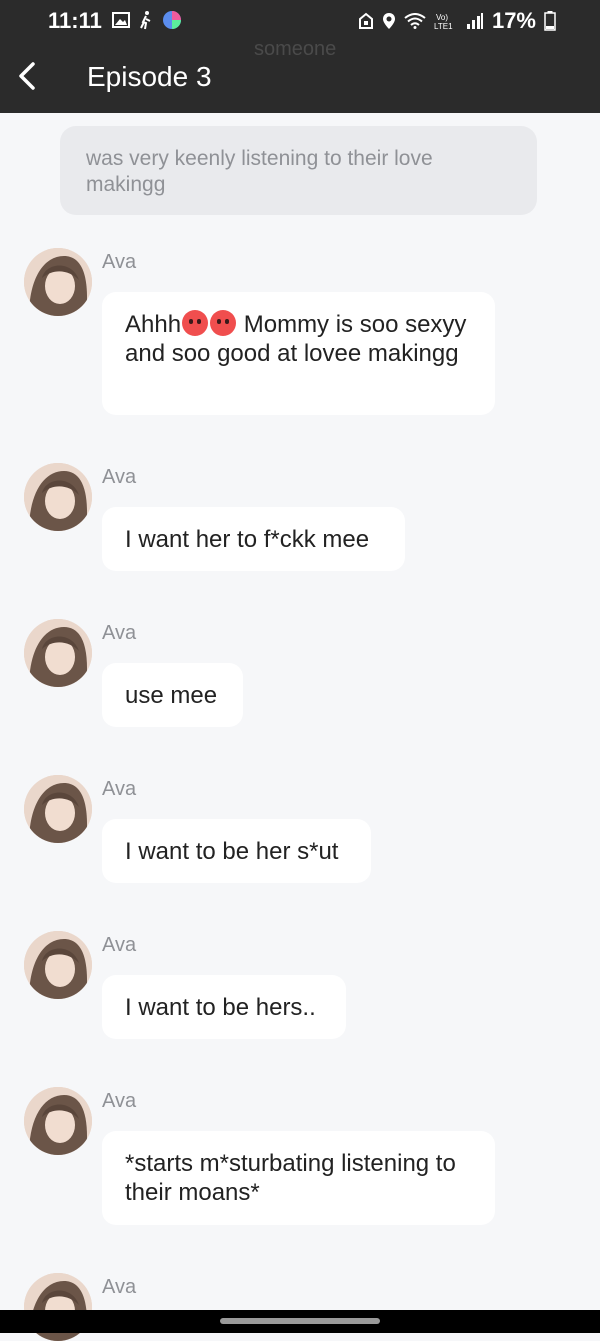  What do you see at coordinates (149, 76) in the screenshot?
I see `page-title: Episode 3` at bounding box center [149, 76].